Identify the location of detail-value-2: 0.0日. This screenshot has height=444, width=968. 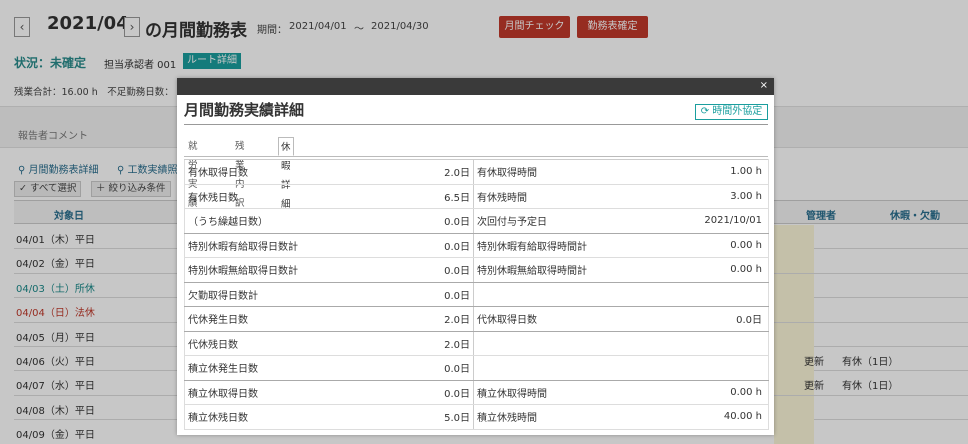
(711, 319).